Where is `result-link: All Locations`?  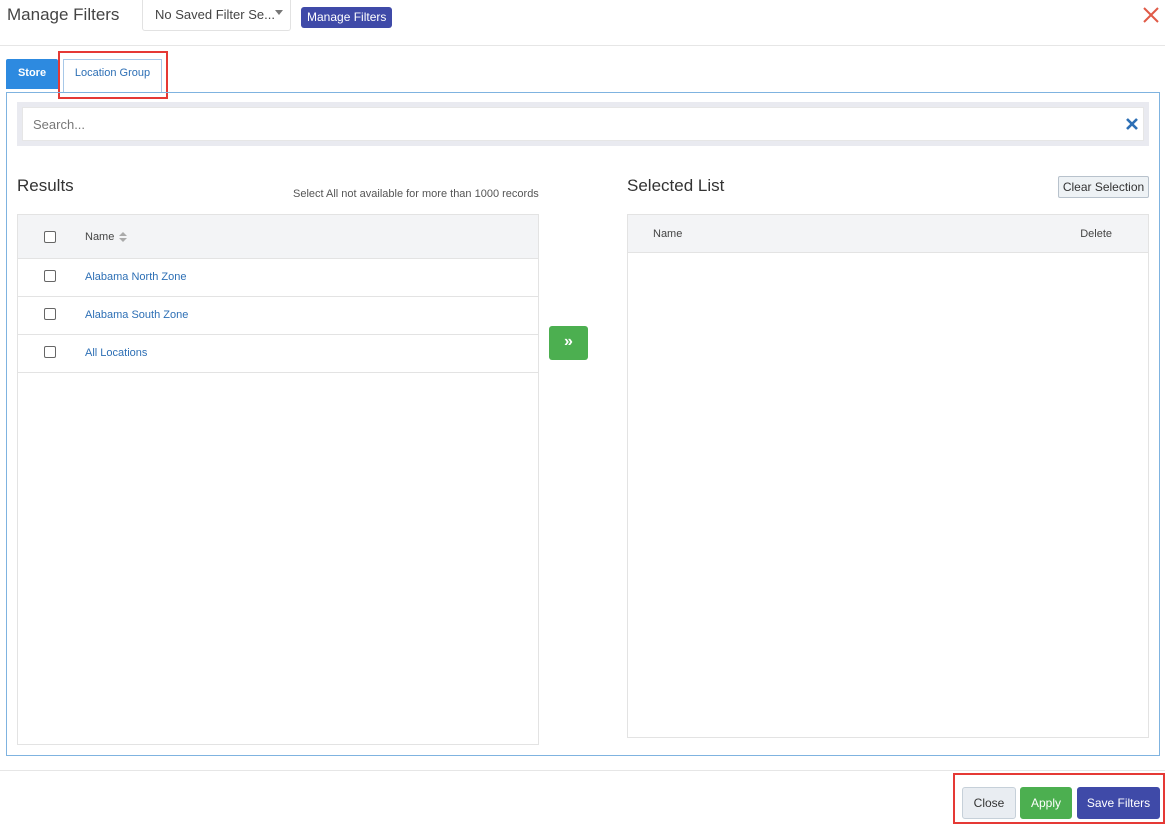
result-link: All Locations is located at coordinates (116, 353).